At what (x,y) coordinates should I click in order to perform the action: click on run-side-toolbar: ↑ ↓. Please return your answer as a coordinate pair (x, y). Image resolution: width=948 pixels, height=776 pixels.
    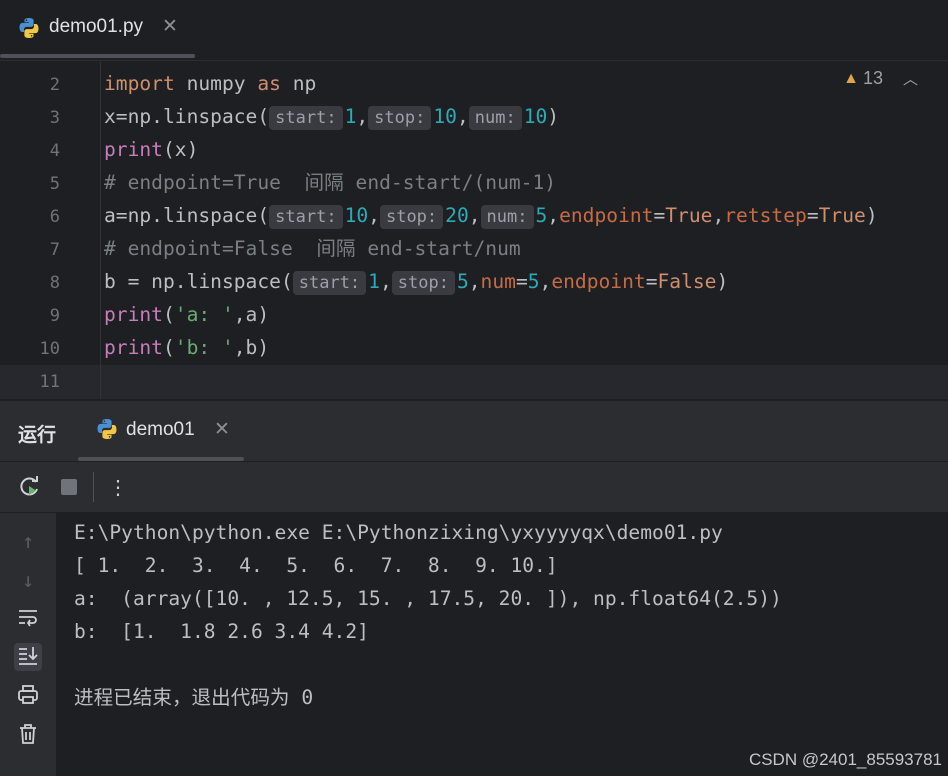
    Looking at the image, I should click on (28, 644).